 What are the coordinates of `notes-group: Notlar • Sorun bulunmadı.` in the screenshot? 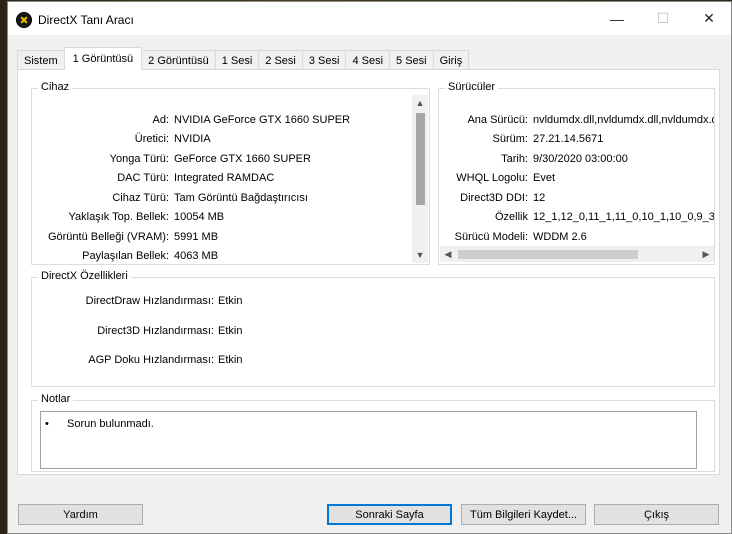 It's located at (373, 432).